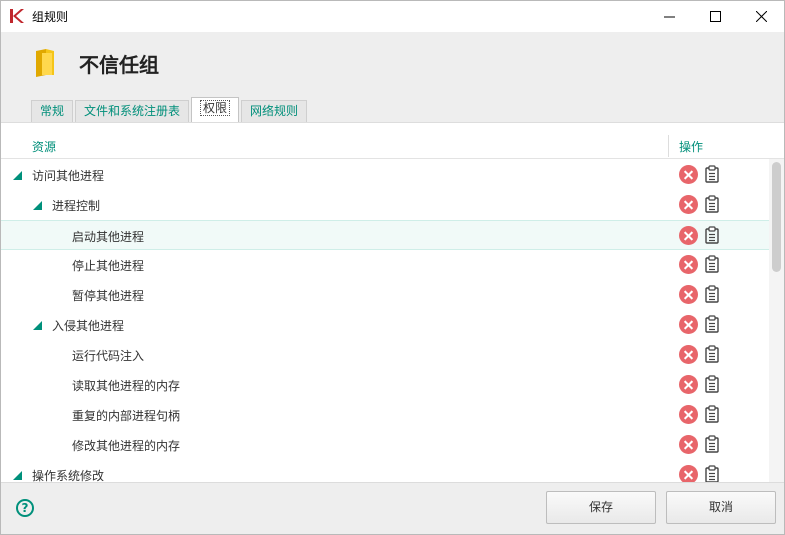 Image resolution: width=785 pixels, height=535 pixels. Describe the element at coordinates (691, 146) in the screenshot. I see `column-header-action: 操作` at that location.